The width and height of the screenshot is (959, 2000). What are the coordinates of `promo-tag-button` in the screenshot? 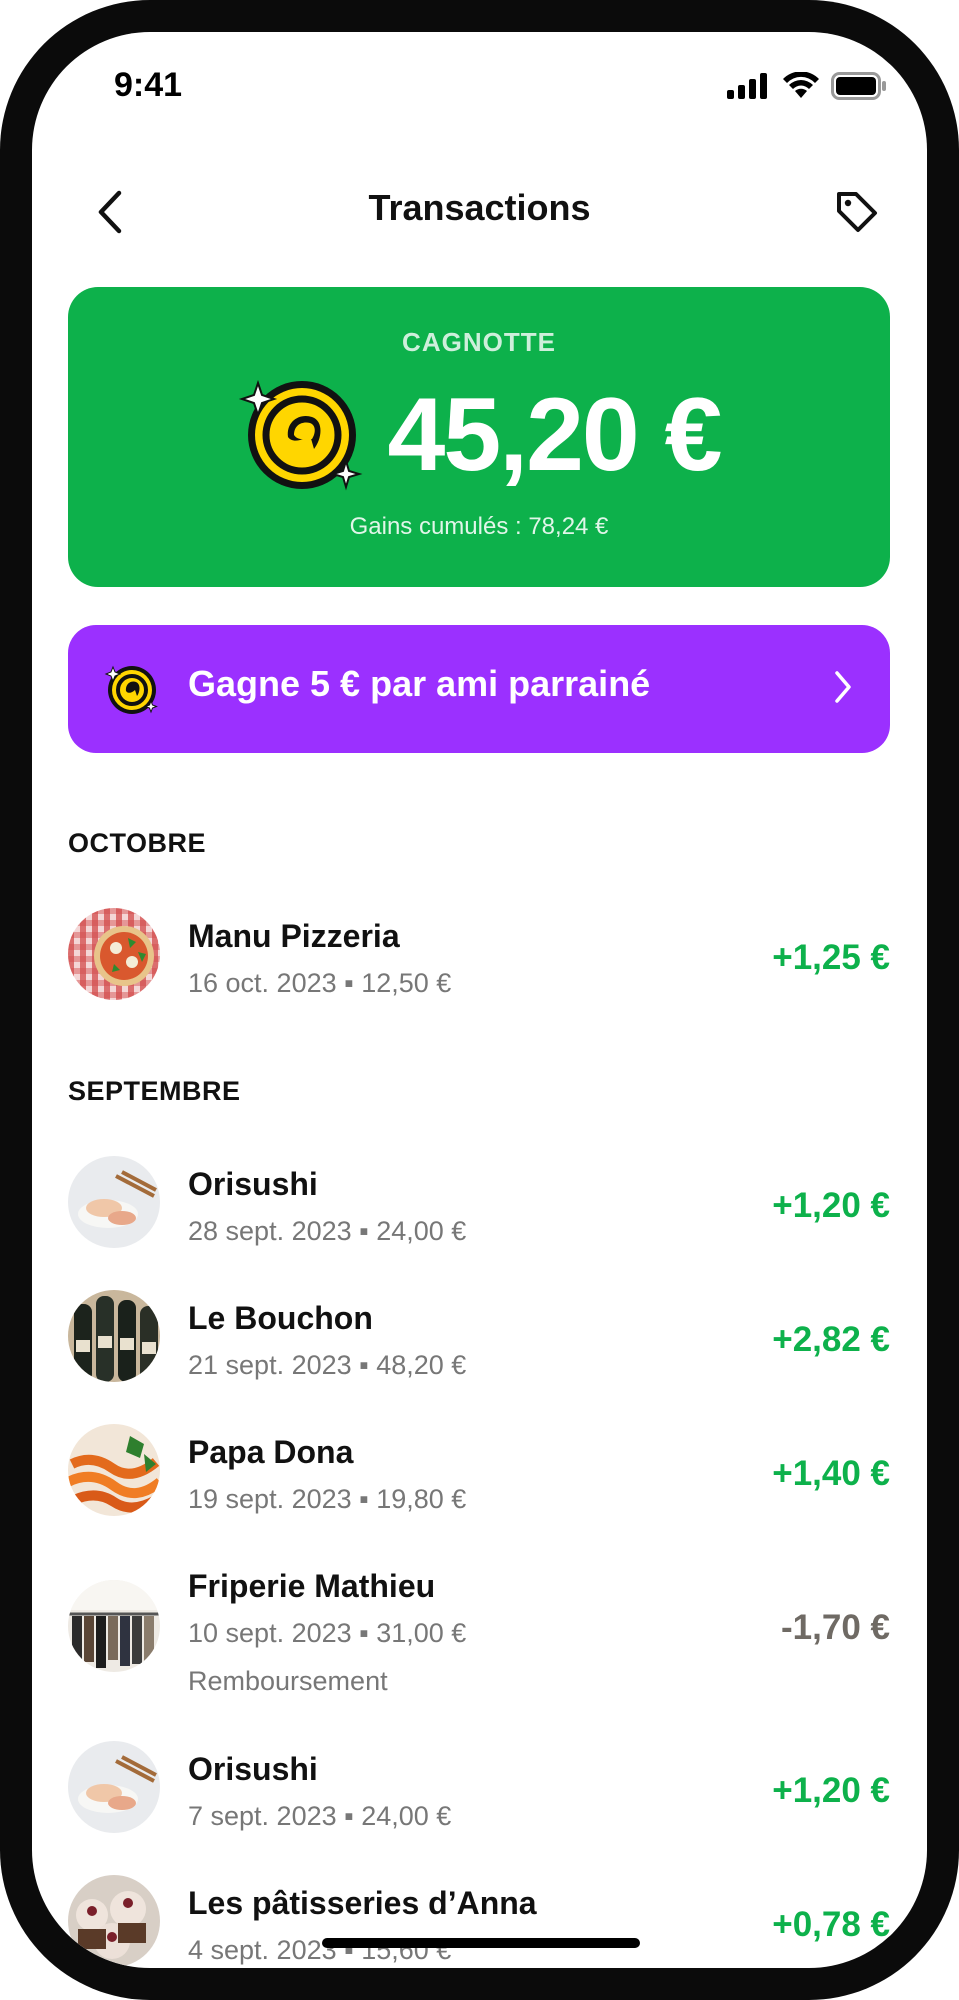 It's located at (857, 212).